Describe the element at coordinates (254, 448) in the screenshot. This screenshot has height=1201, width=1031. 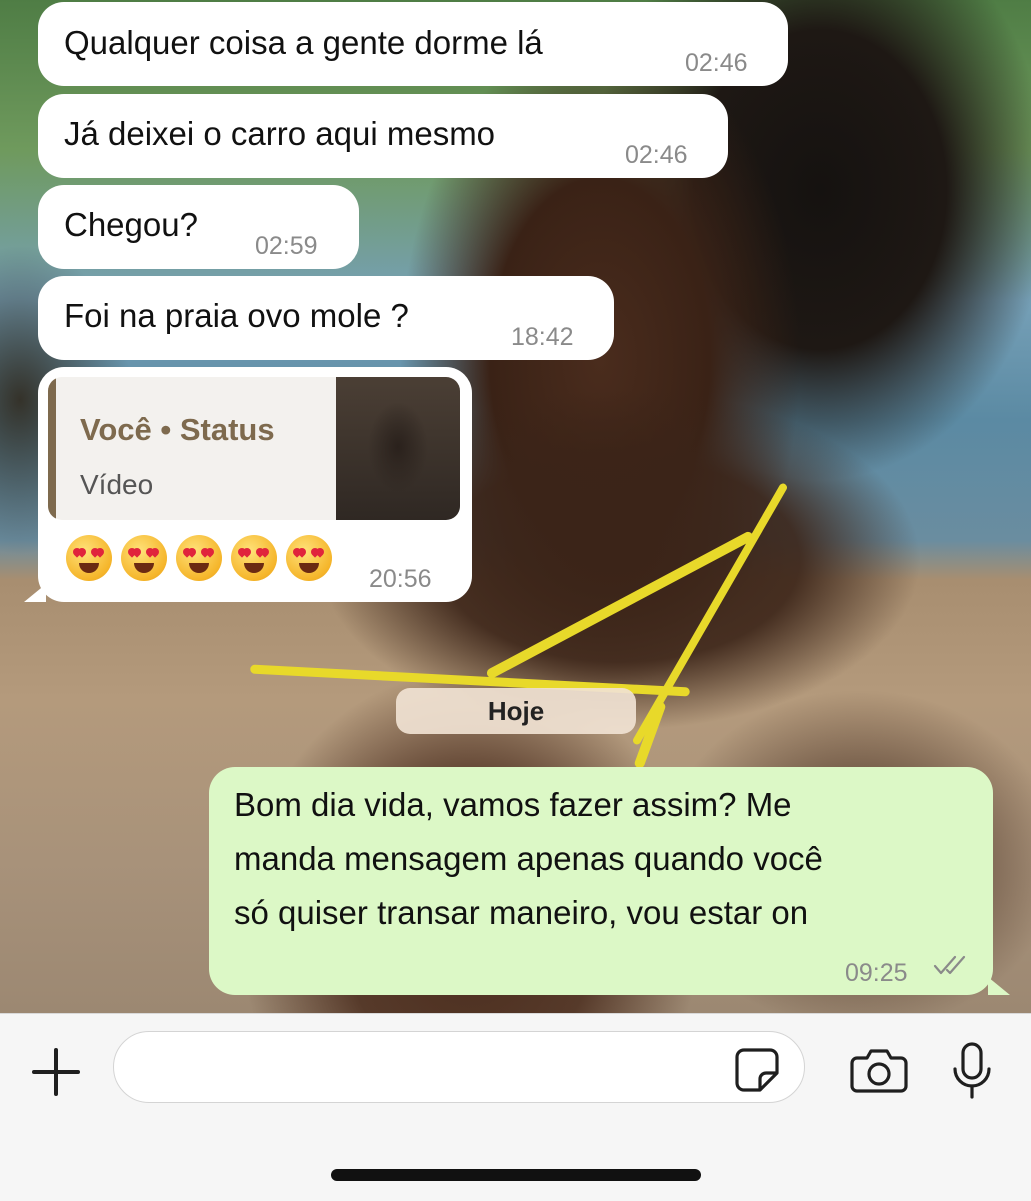
I see `quoted-status: Você • Status Vídeo` at that location.